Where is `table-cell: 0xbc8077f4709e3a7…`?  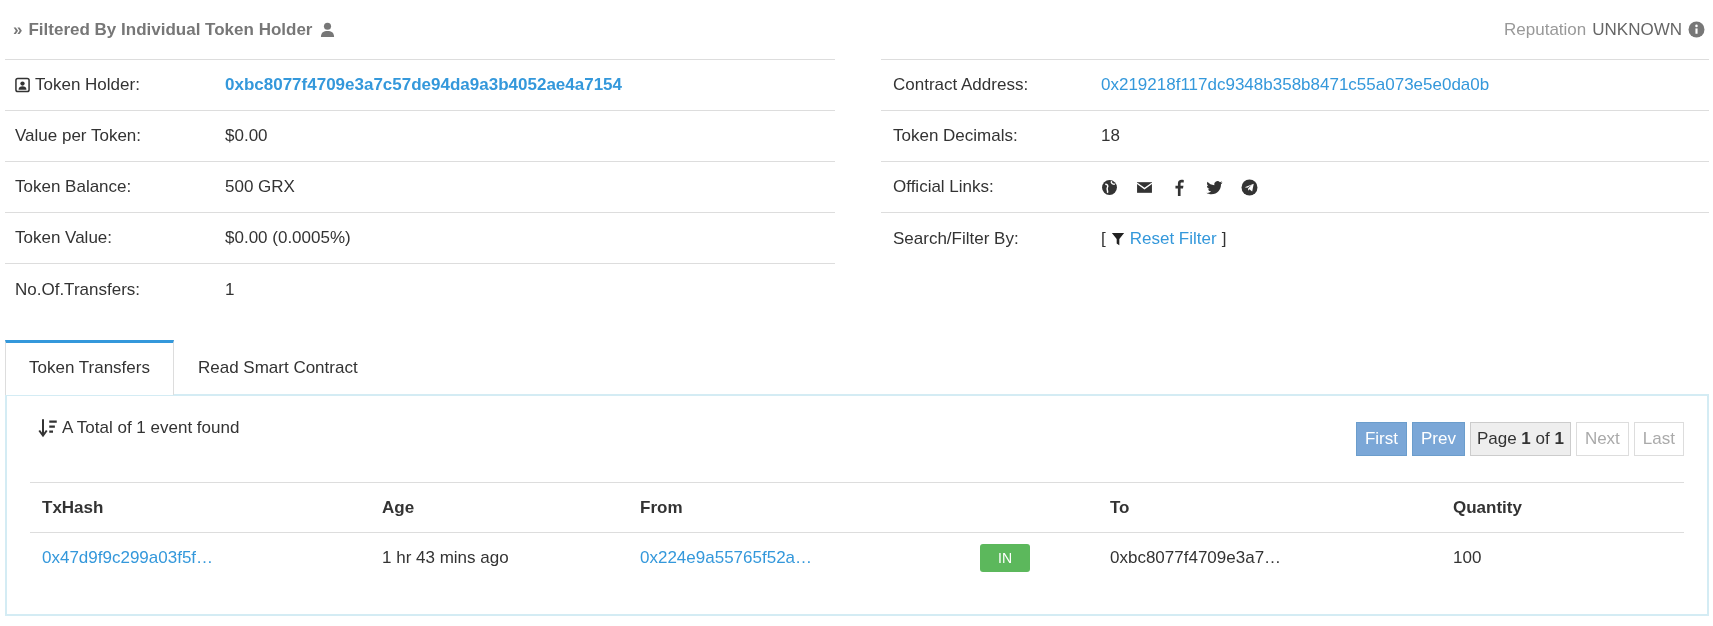 table-cell: 0xbc8077f4709e3a7… is located at coordinates (1196, 557).